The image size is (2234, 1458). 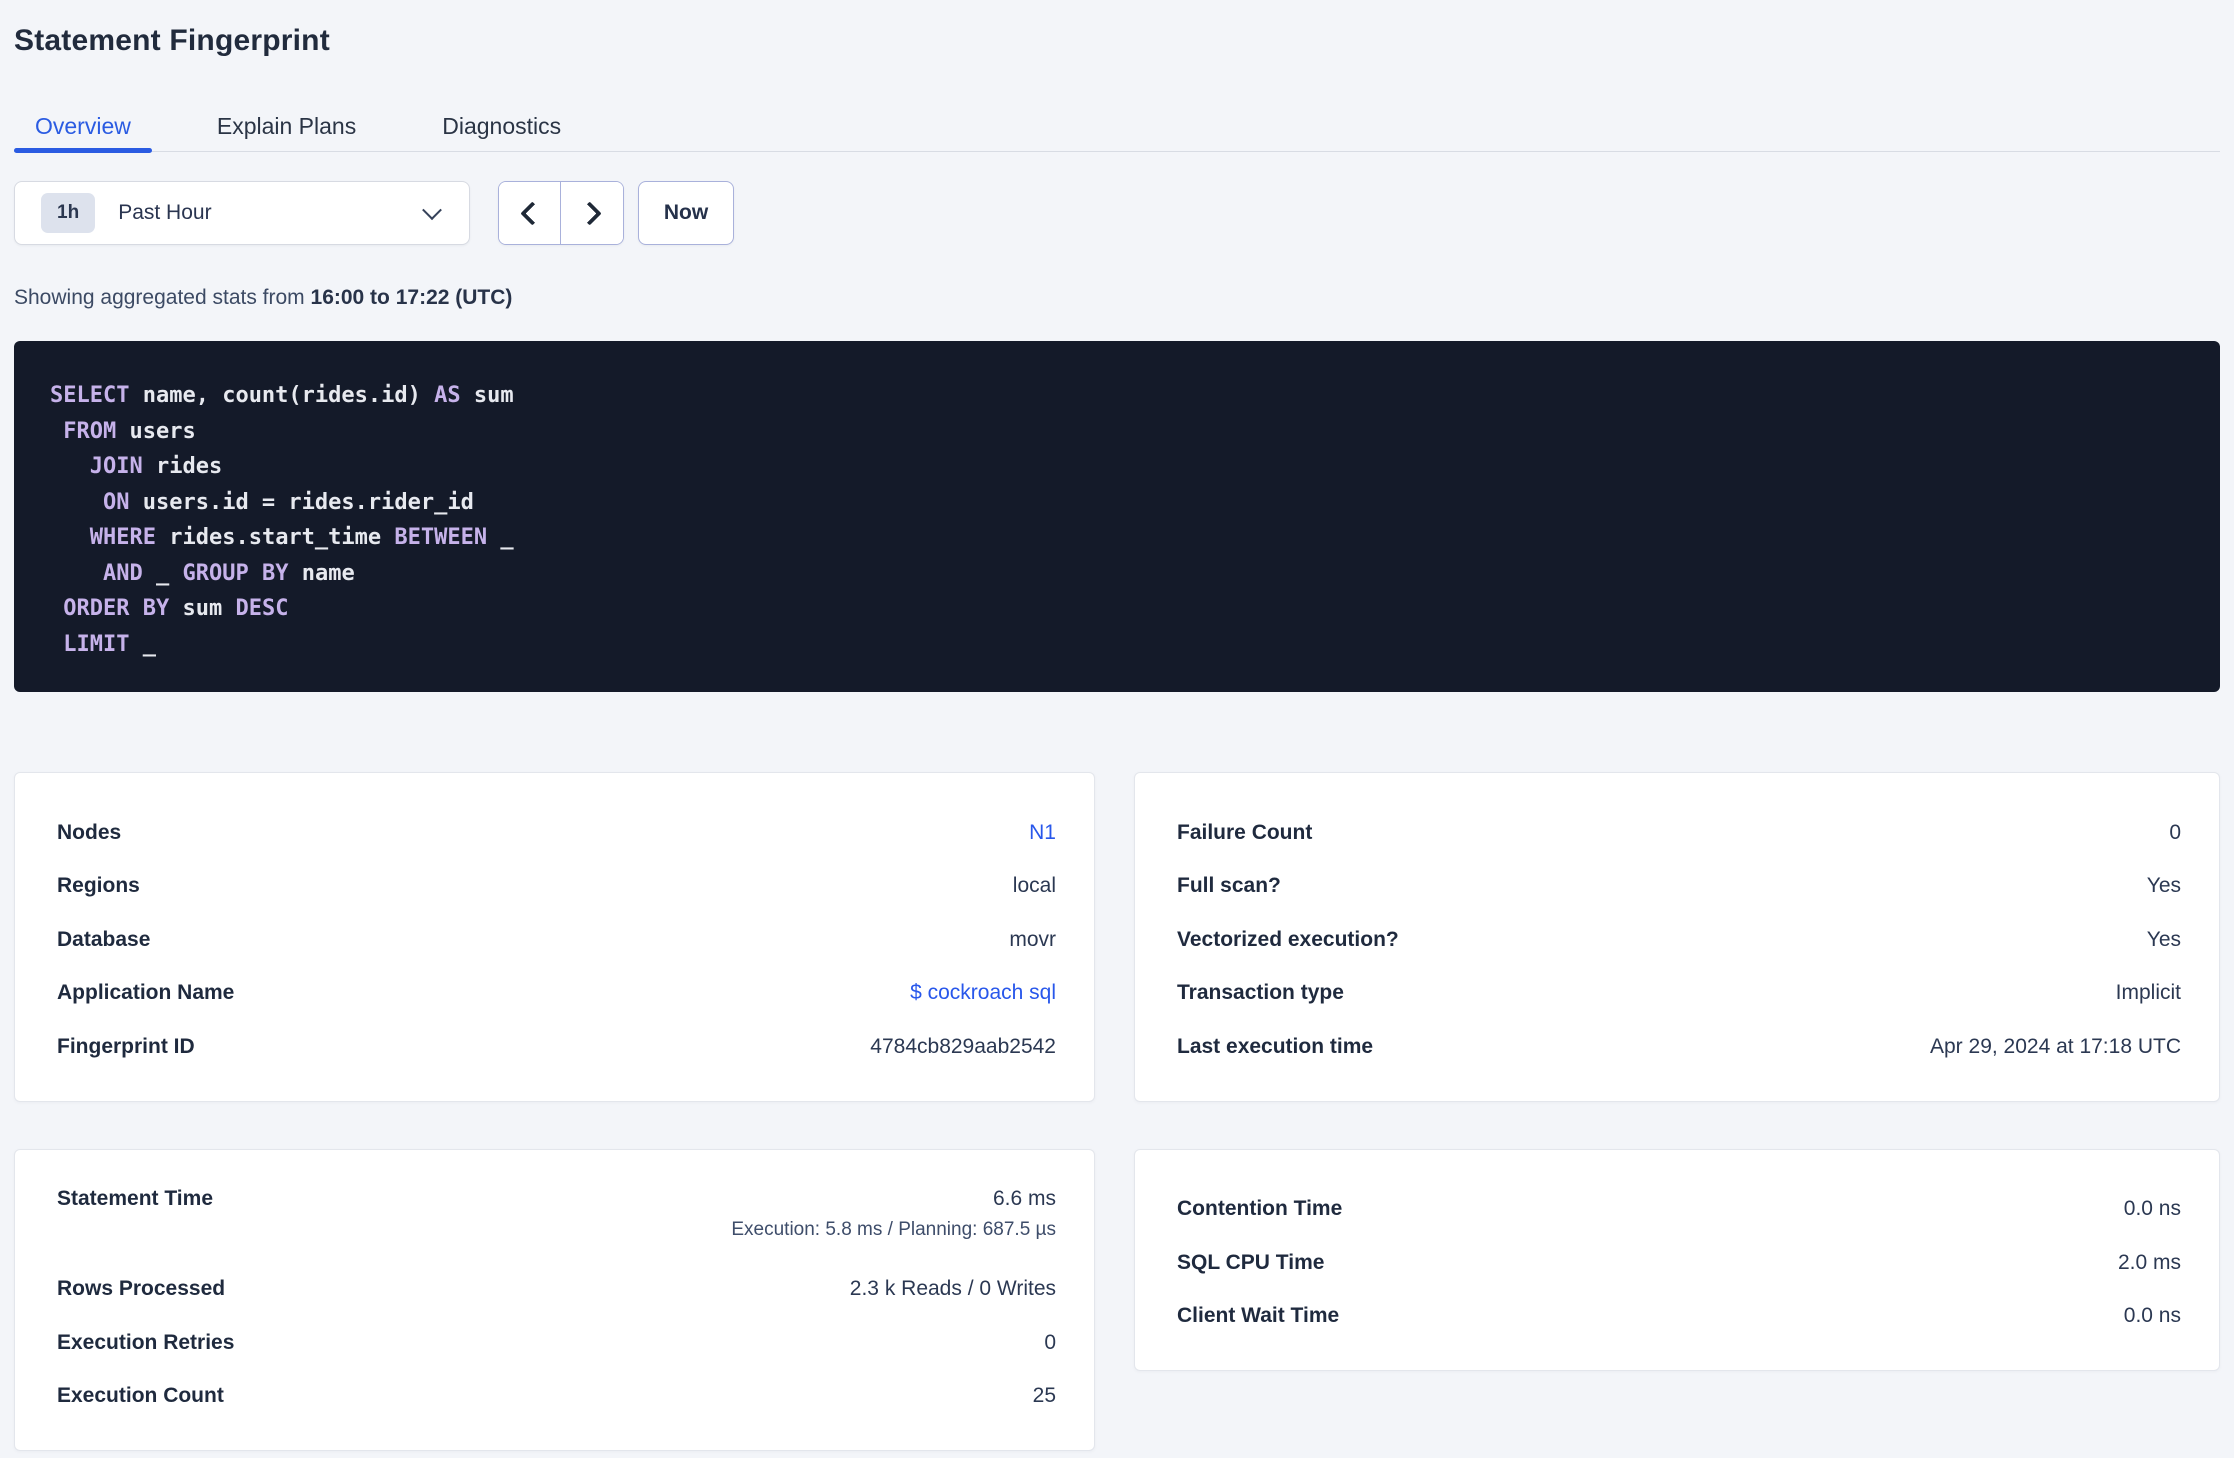 I want to click on row-value-wrap: 25, so click(x=1044, y=1396).